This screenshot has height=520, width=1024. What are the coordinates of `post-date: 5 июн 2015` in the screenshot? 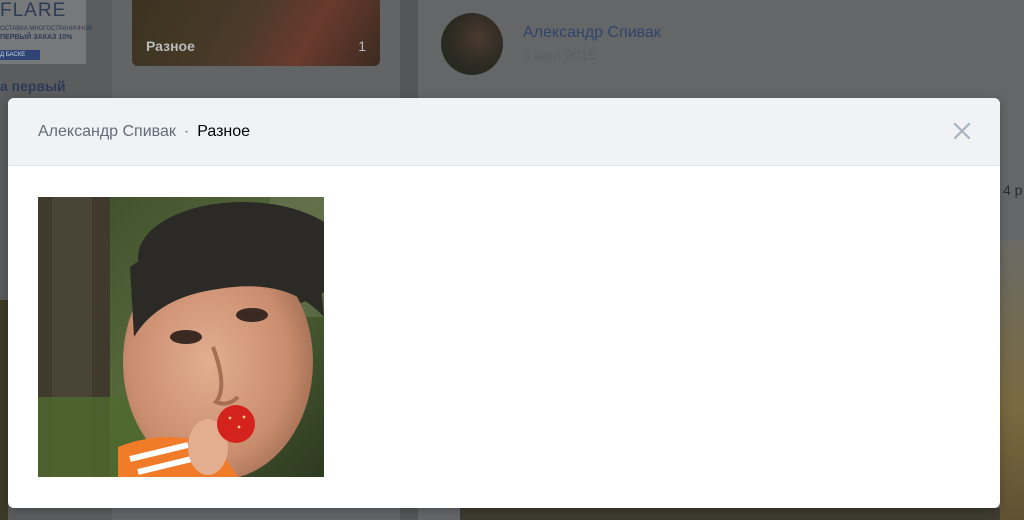 It's located at (559, 55).